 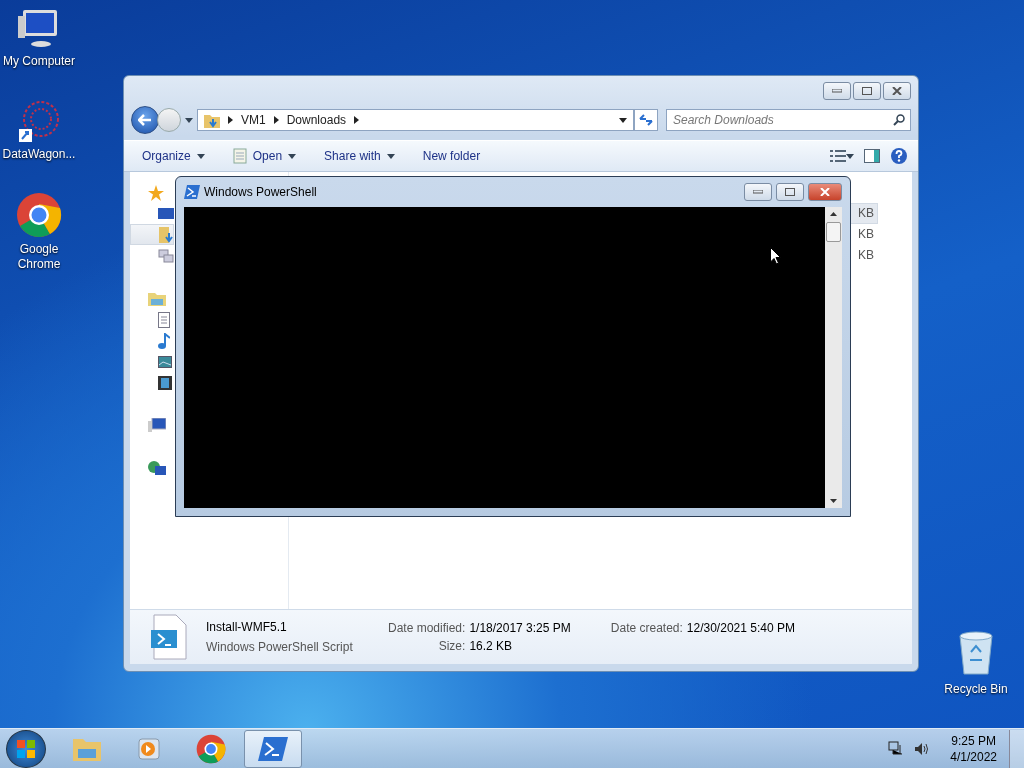 I want to click on search-field: Search Downloads, so click(x=788, y=120).